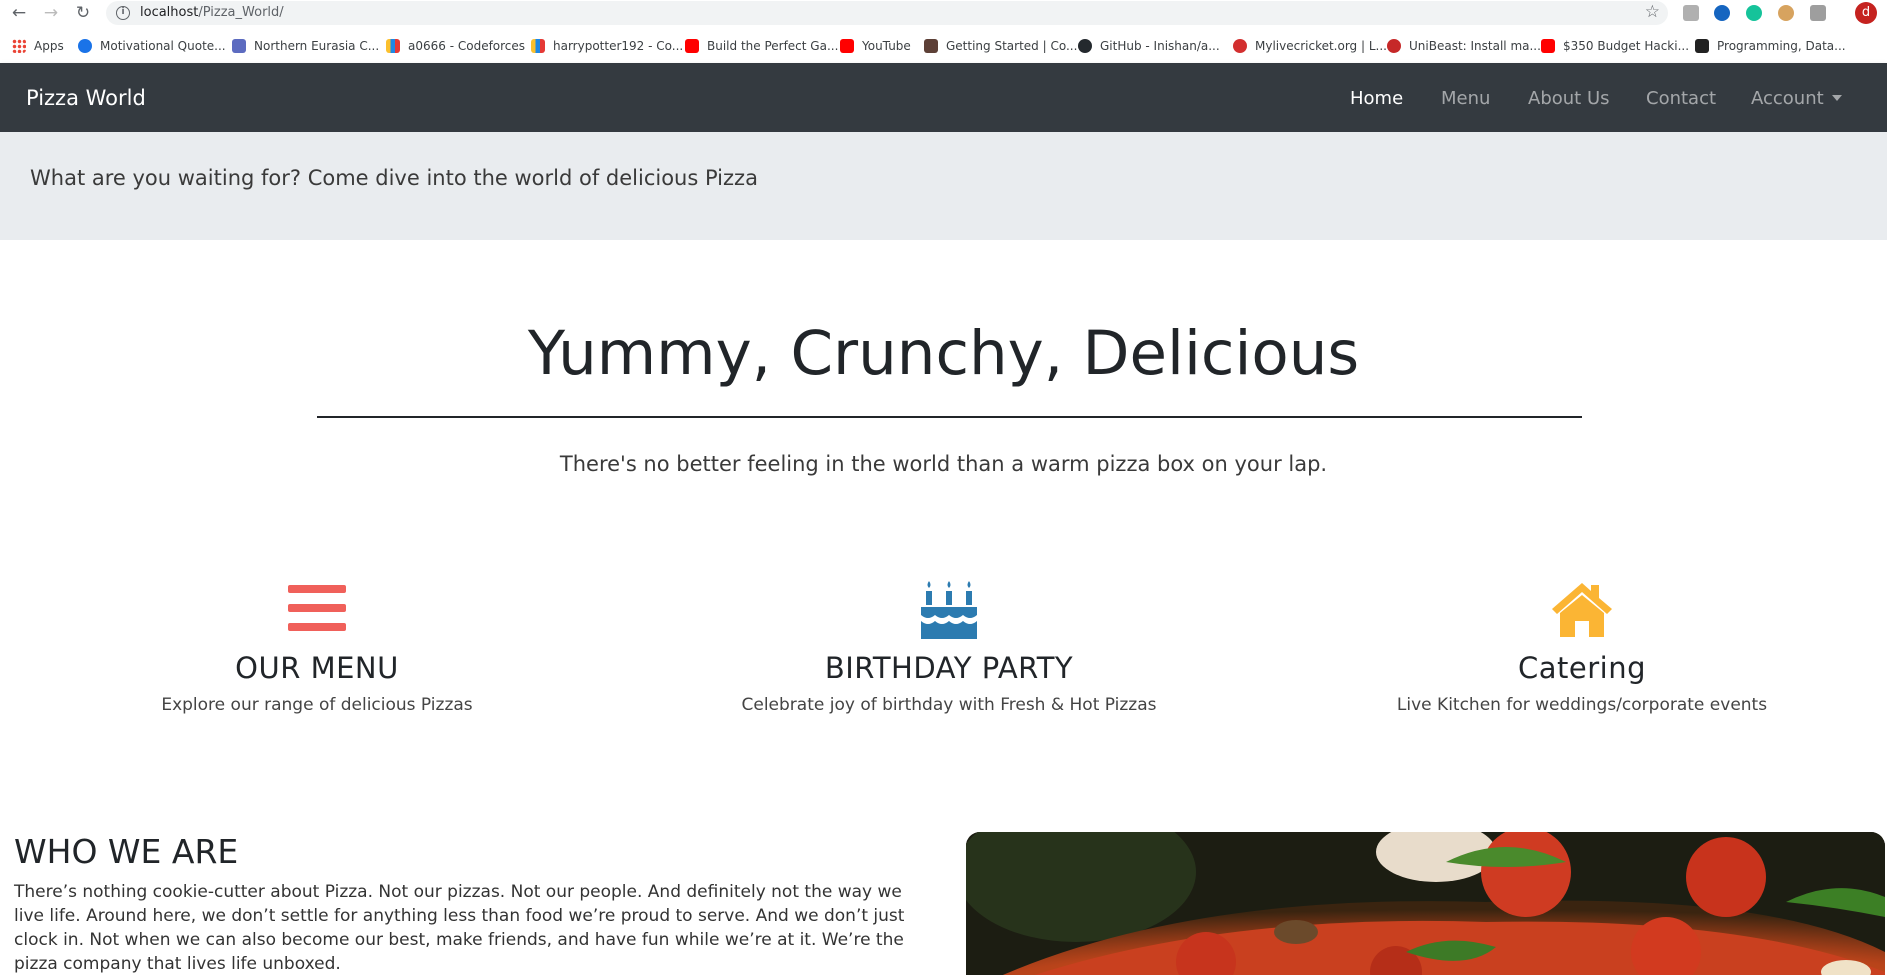 The width and height of the screenshot is (1887, 975). I want to click on site-info-icon: i, so click(123, 13).